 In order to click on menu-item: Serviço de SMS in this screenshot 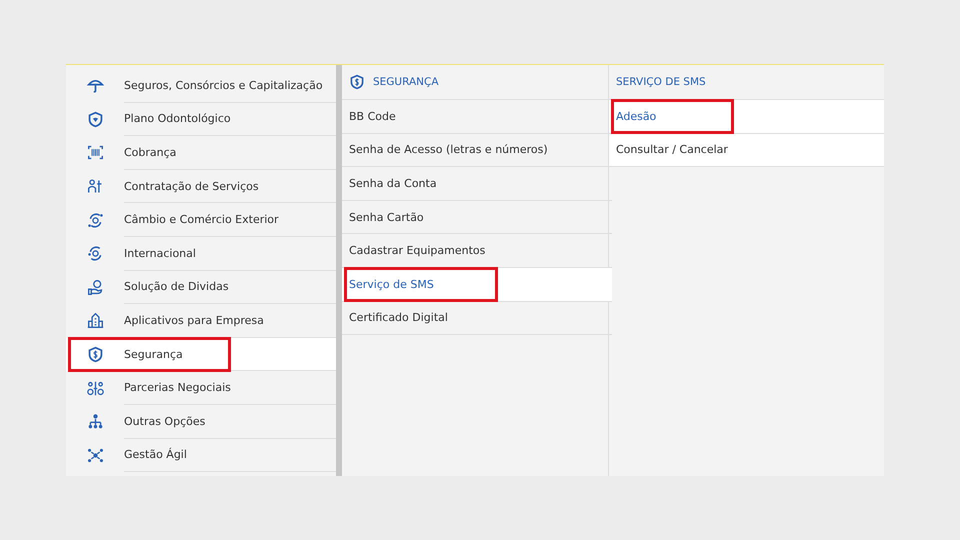, I will do `click(477, 285)`.